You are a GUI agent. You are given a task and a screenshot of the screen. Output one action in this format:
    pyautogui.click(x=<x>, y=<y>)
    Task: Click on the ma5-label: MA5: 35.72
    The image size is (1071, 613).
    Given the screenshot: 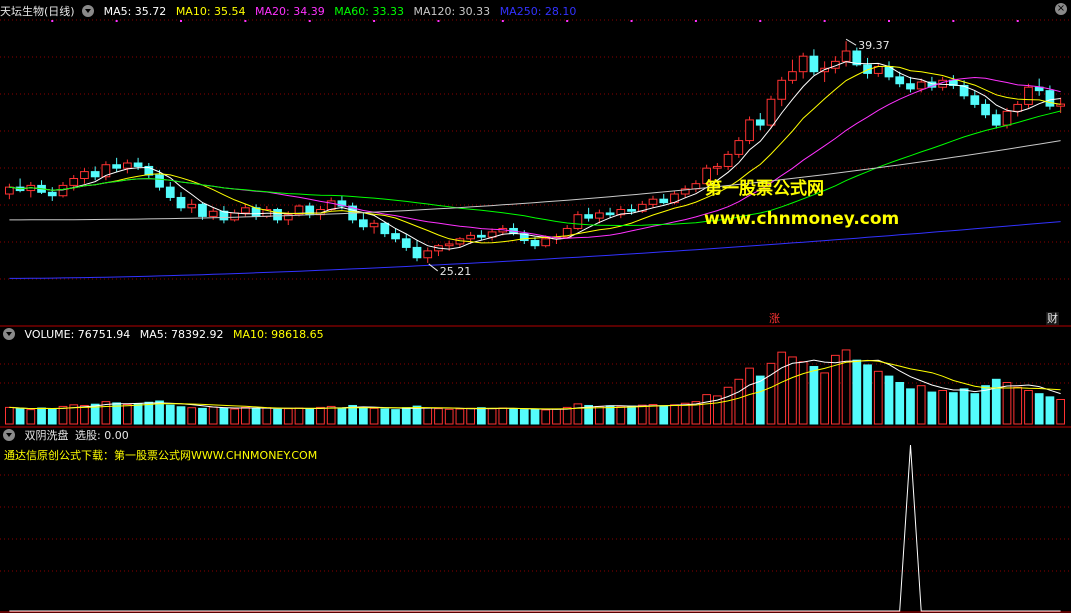 What is the action you would take?
    pyautogui.click(x=135, y=11)
    